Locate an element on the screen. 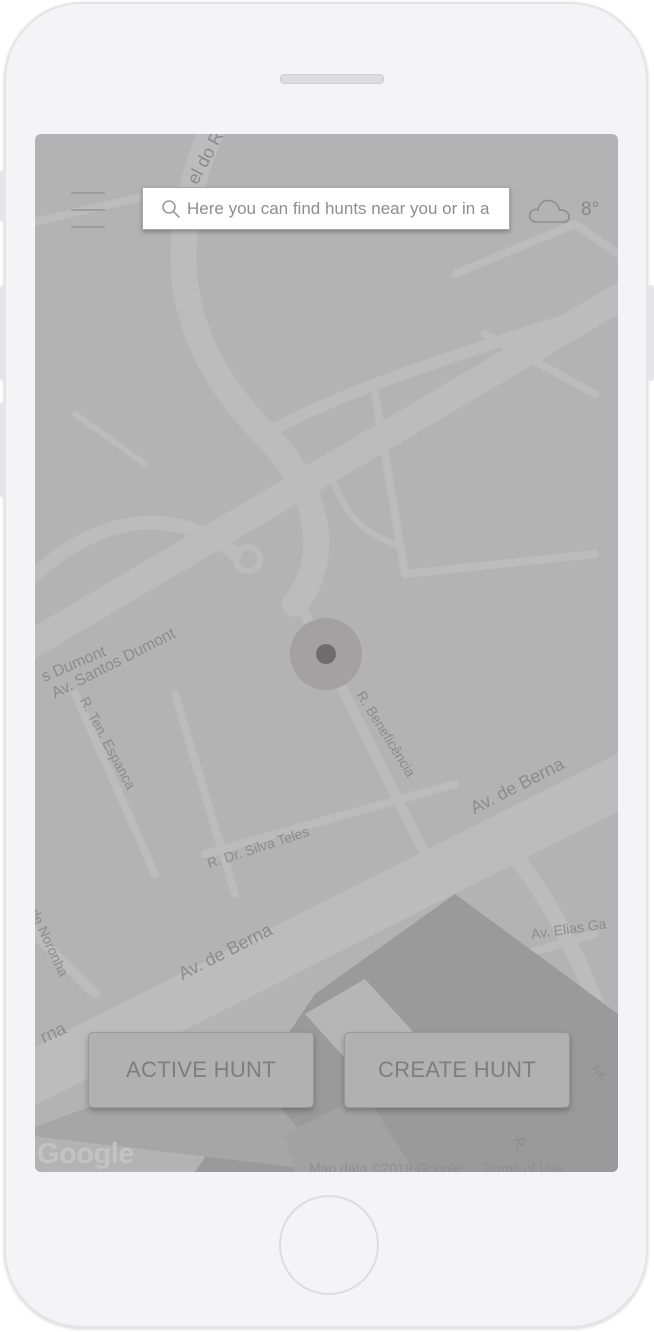  temperature-value: 8° is located at coordinates (590, 209).